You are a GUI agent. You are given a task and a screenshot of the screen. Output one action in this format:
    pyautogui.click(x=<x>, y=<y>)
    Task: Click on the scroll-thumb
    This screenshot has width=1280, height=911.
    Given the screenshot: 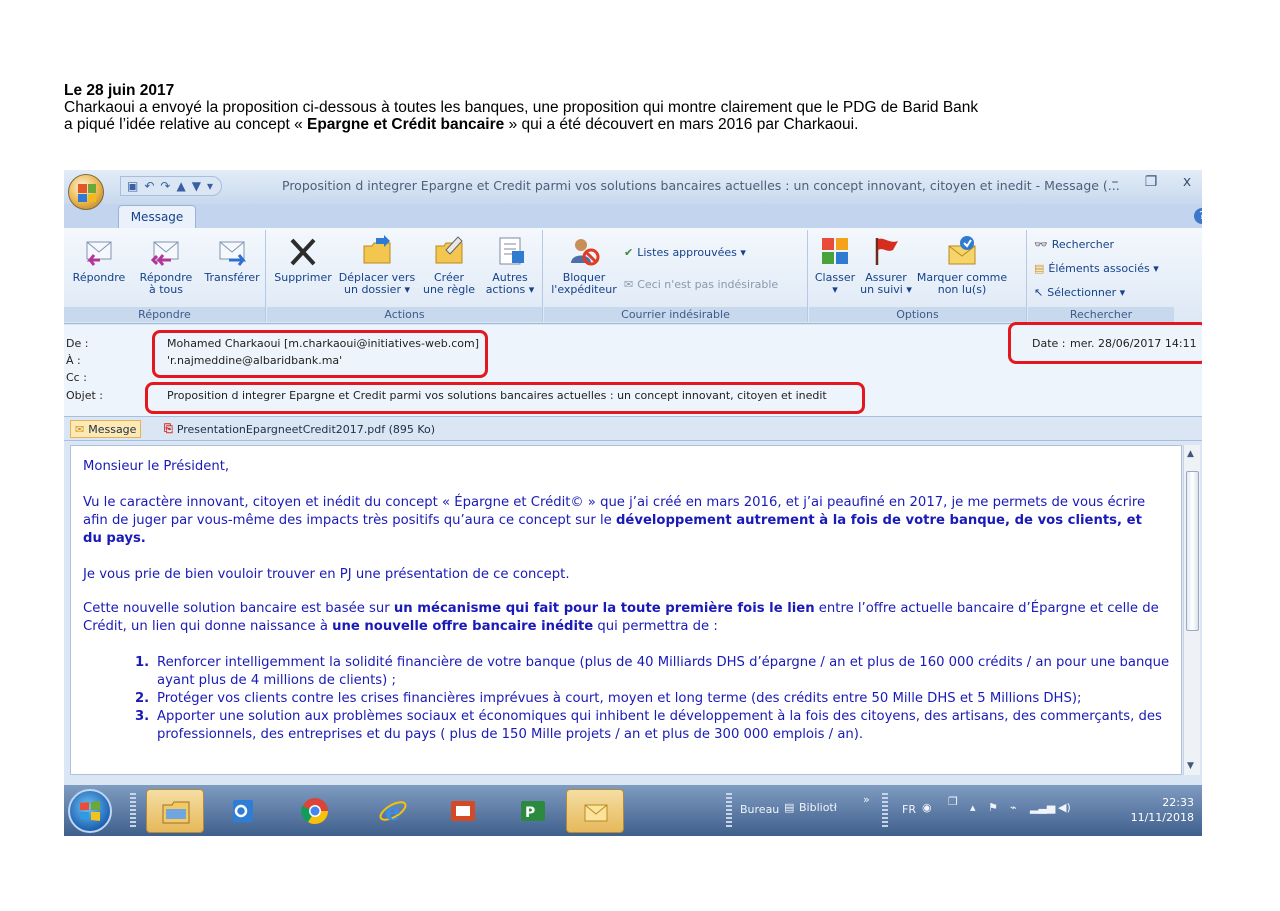 What is the action you would take?
    pyautogui.click(x=1192, y=551)
    